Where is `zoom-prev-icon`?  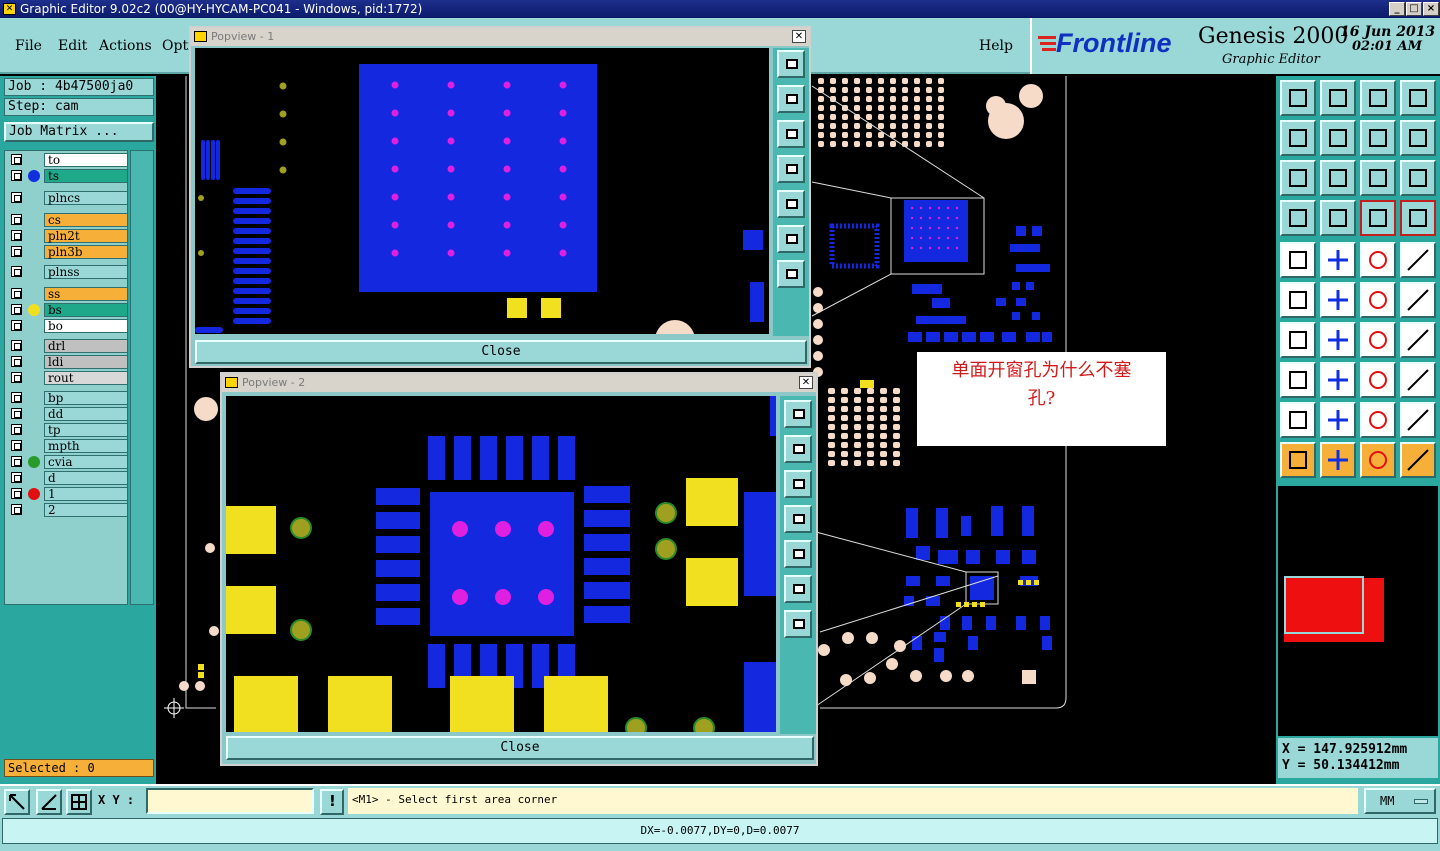 zoom-prev-icon is located at coordinates (1338, 98).